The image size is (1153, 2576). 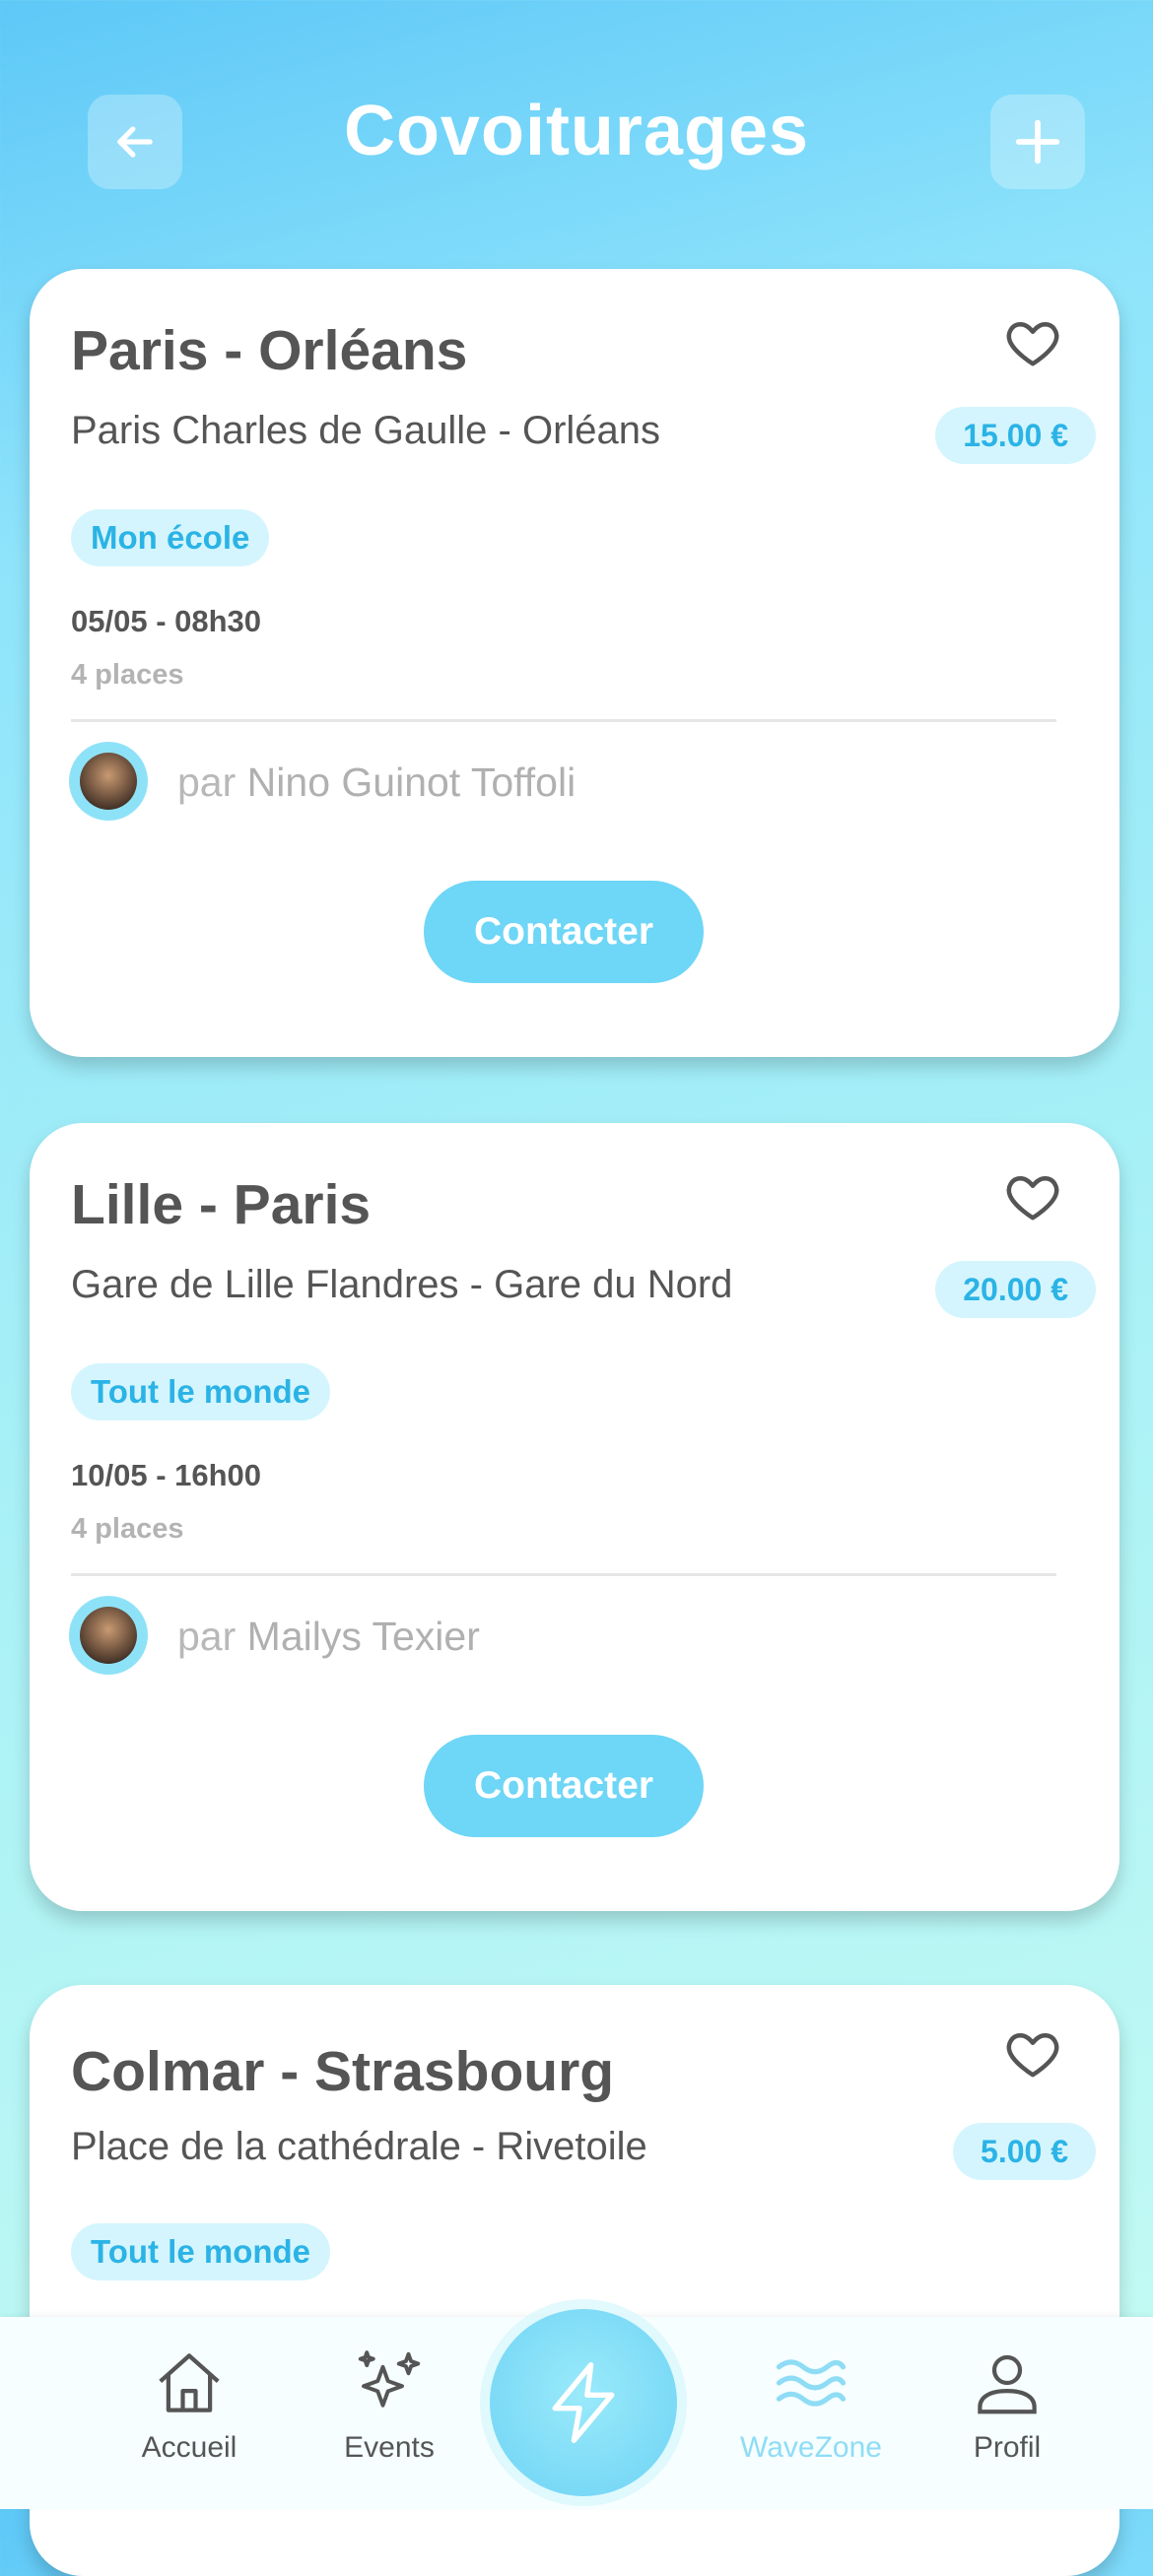 What do you see at coordinates (343, 2072) in the screenshot?
I see `ride-route-title: Colmar - Strasbourg` at bounding box center [343, 2072].